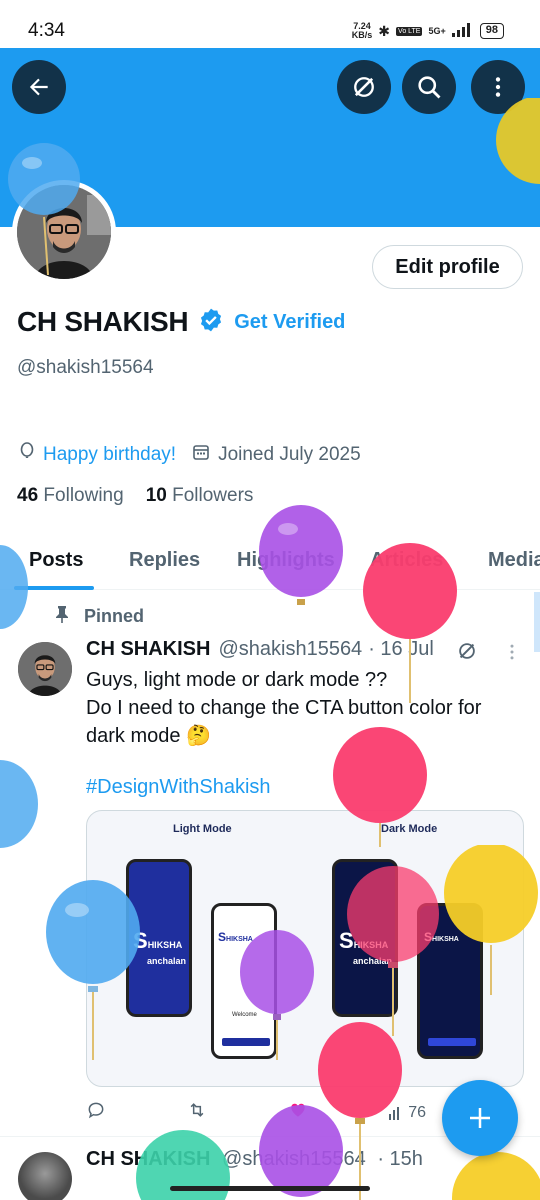 The height and width of the screenshot is (1200, 540). I want to click on plus-icon, so click(480, 1118).